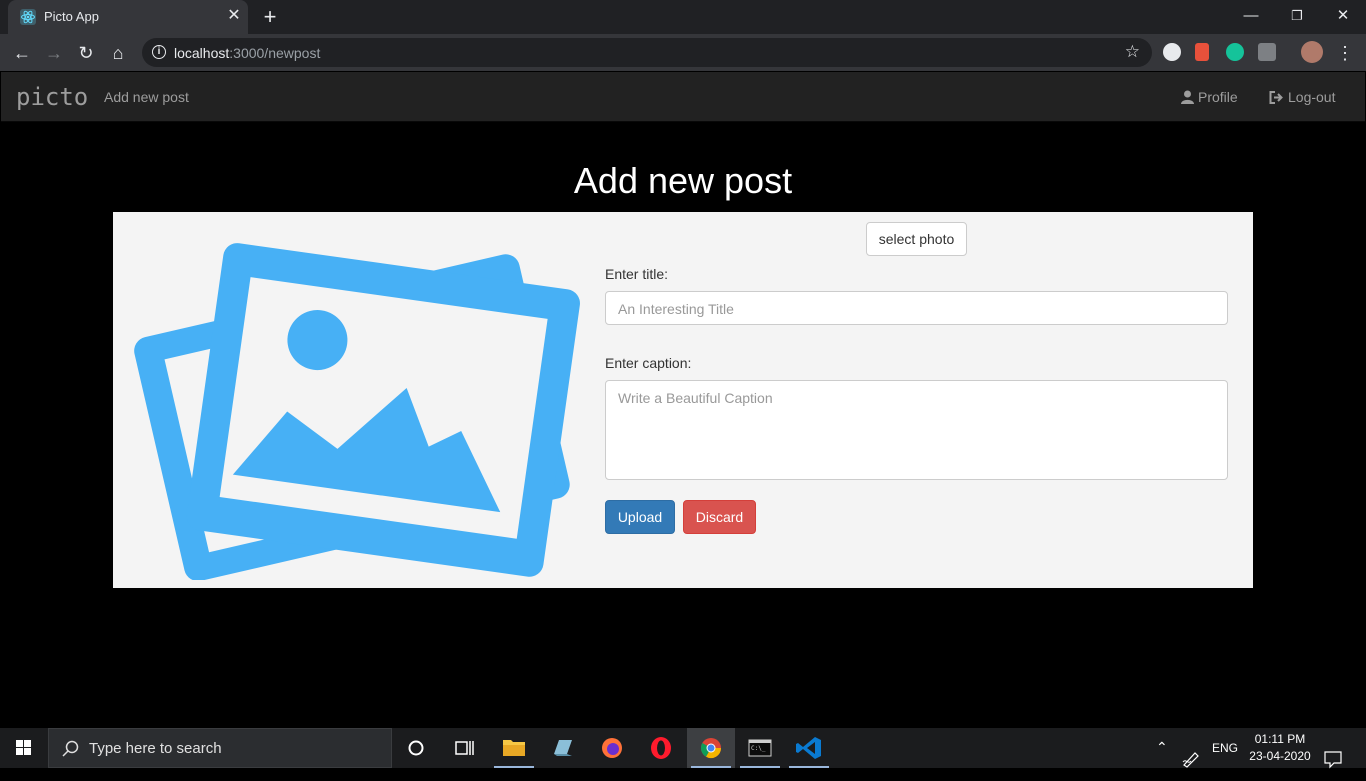  What do you see at coordinates (146, 97) in the screenshot?
I see `nav-link-add-post: Add new post` at bounding box center [146, 97].